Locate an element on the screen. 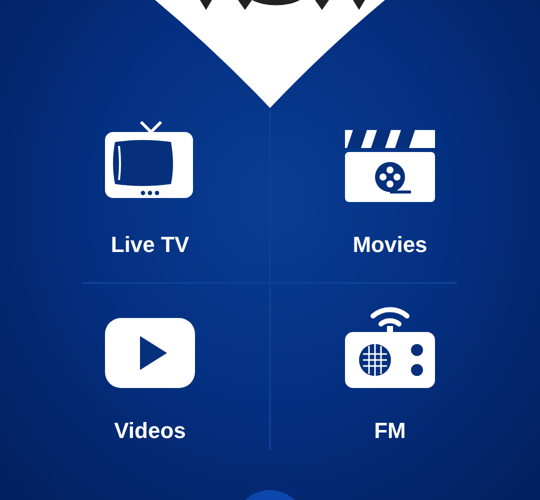 Image resolution: width=540 pixels, height=500 pixels. film-clapper-icon is located at coordinates (390, 166).